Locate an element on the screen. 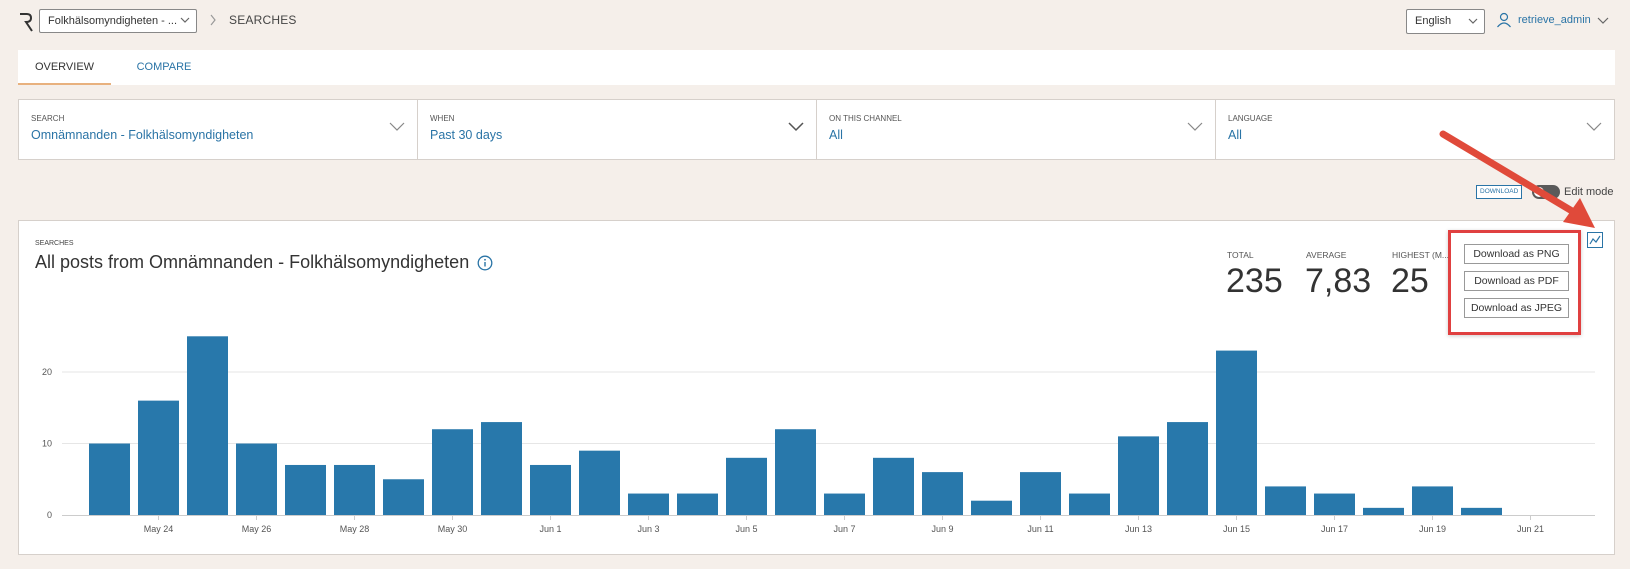 The image size is (1630, 569). filter-value: Omnämnanden - Folkhälsomyndigheten is located at coordinates (142, 135).